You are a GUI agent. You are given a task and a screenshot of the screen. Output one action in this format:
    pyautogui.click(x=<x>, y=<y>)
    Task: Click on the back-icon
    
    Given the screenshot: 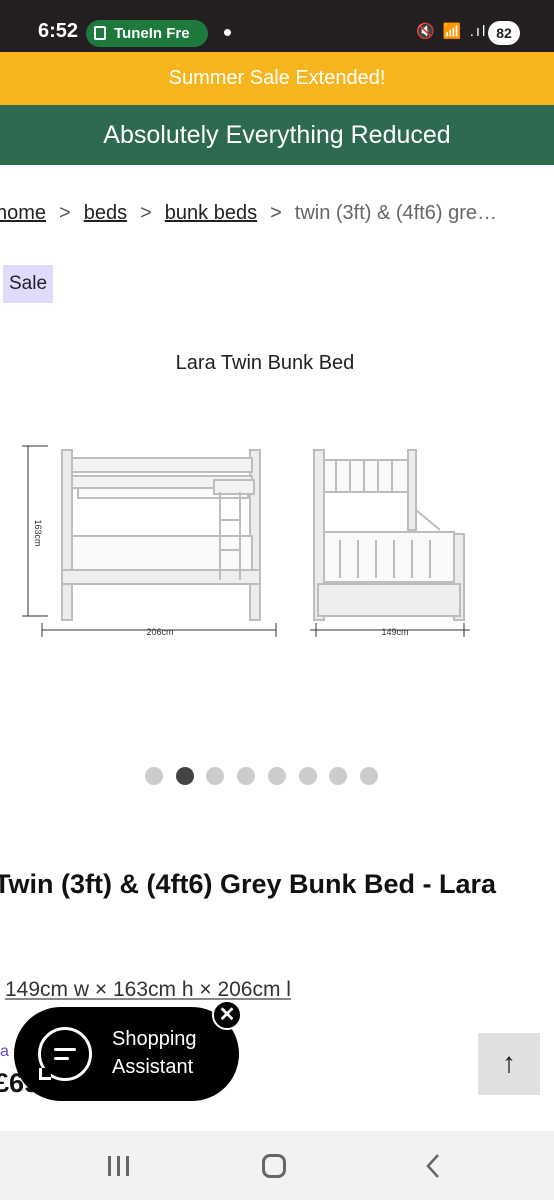 What is the action you would take?
    pyautogui.click(x=434, y=1166)
    